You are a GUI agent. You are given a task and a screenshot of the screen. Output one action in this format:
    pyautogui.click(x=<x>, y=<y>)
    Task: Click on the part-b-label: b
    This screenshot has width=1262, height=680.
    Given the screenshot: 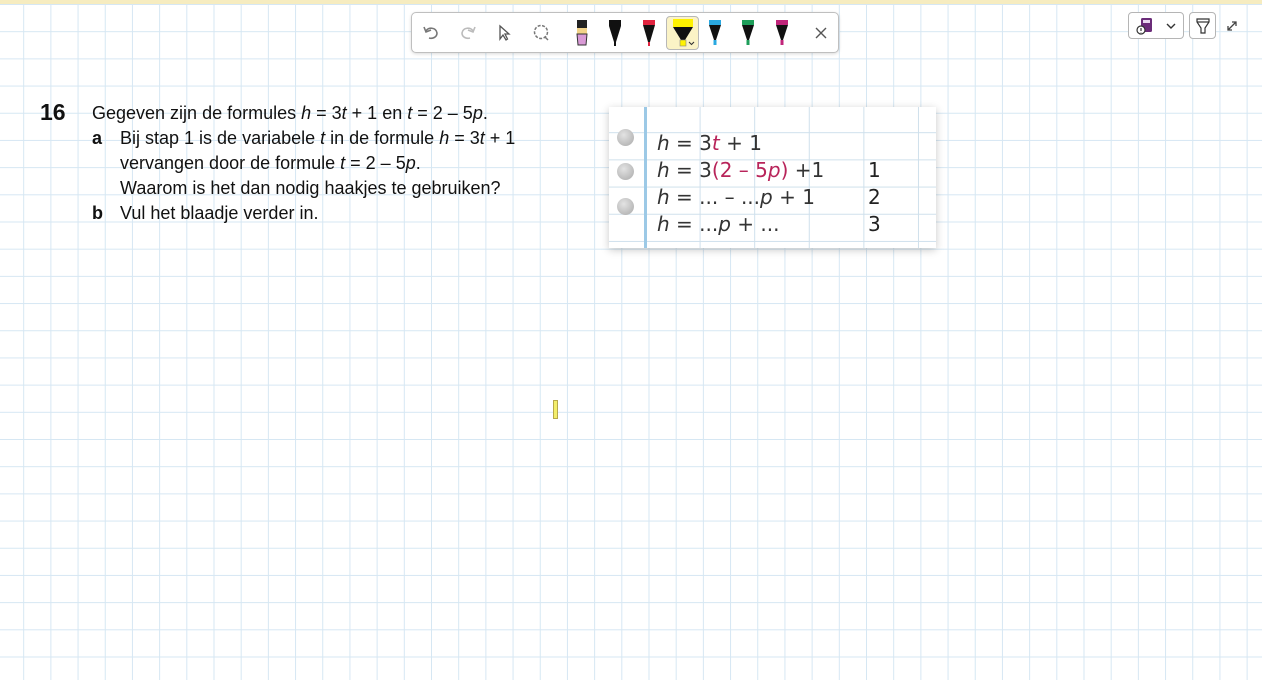 What is the action you would take?
    pyautogui.click(x=97, y=213)
    